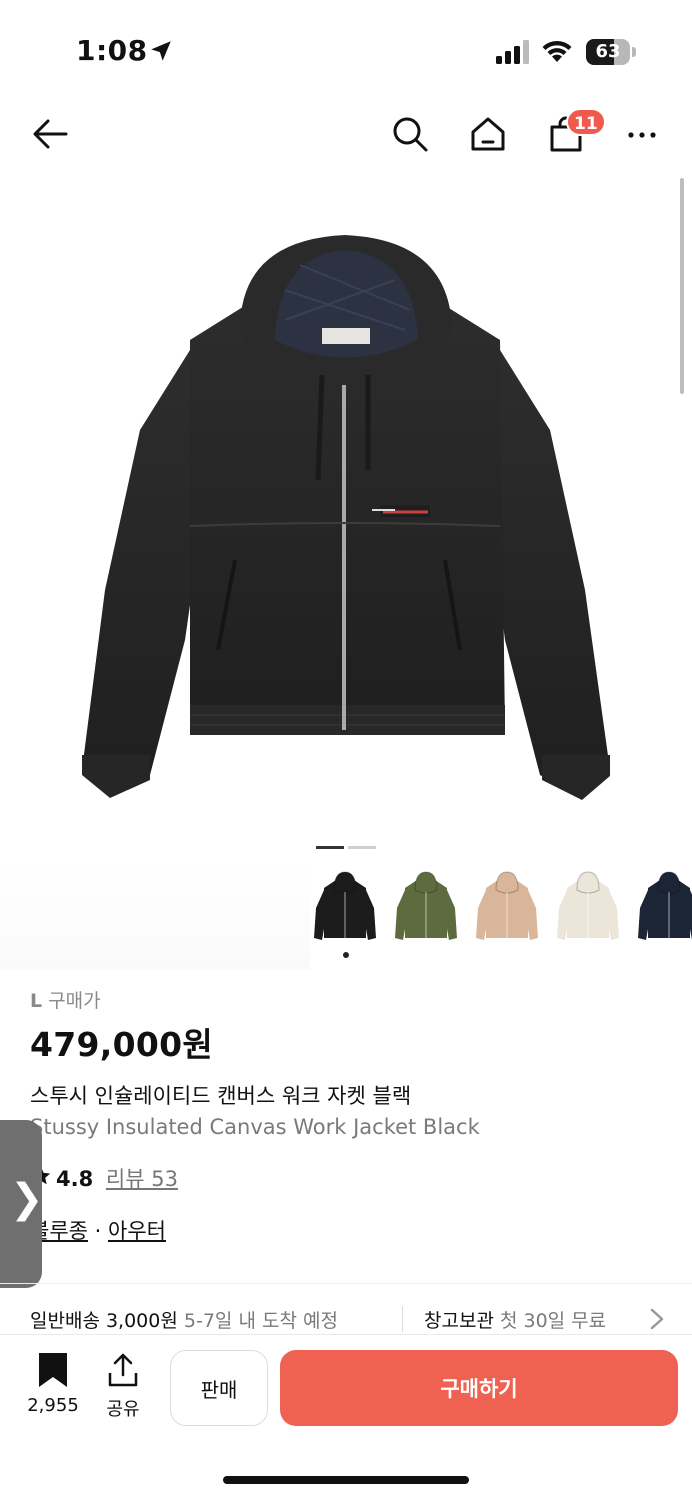 The height and width of the screenshot is (1500, 692). I want to click on review-link: 리뷰 53, so click(142, 1179).